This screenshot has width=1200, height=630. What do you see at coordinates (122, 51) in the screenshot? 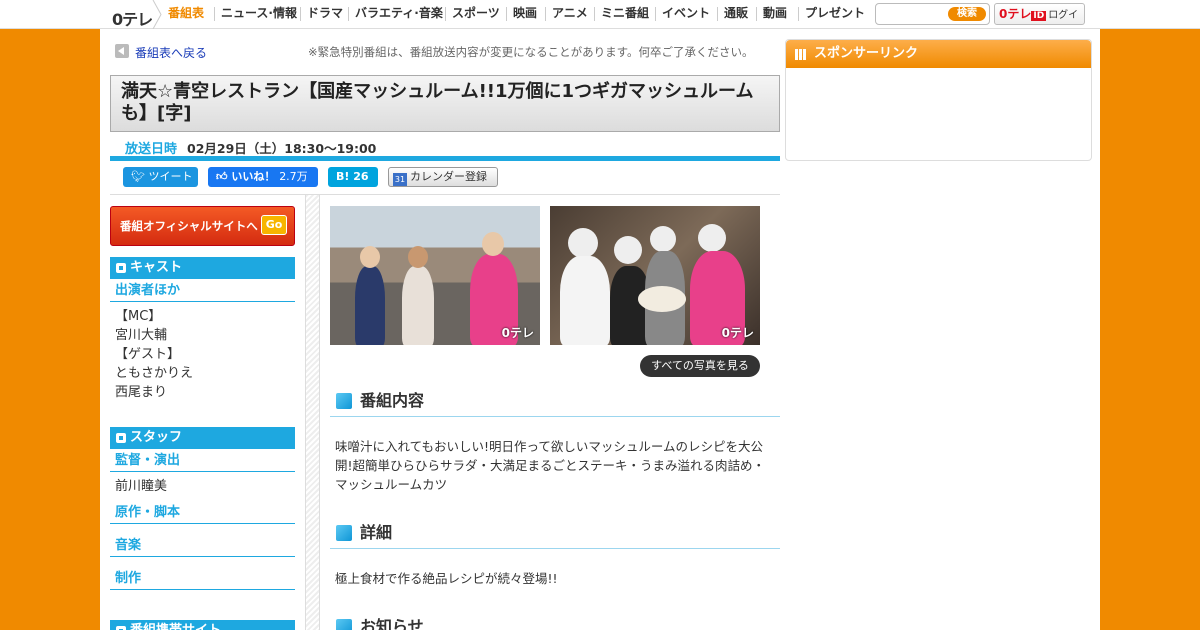
I see `back-arrow-icon` at bounding box center [122, 51].